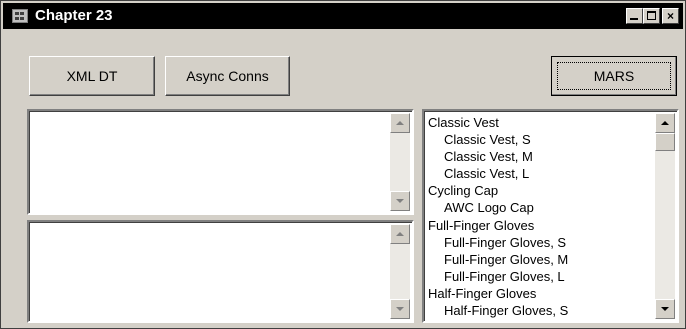 The height and width of the screenshot is (329, 686). I want to click on title-bar: Chapter 23 ×, so click(343, 16).